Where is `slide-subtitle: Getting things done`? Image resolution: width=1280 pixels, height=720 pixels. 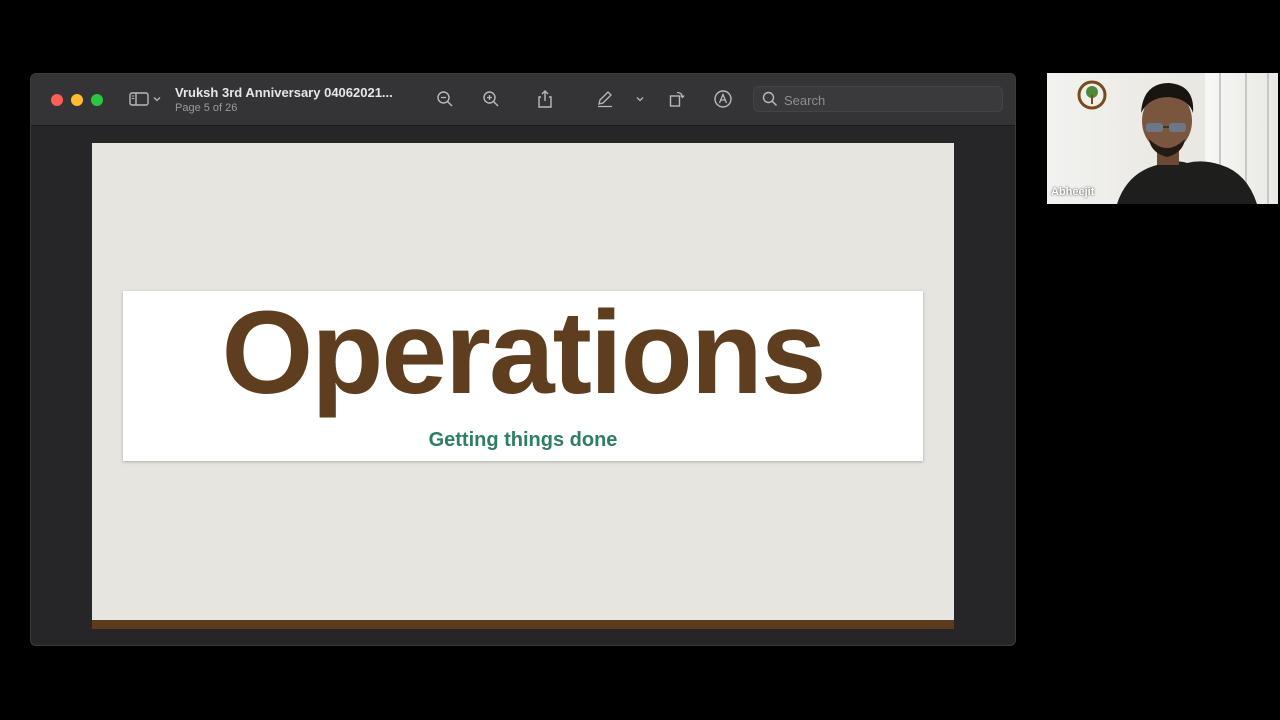
slide-subtitle: Getting things done is located at coordinates (523, 440).